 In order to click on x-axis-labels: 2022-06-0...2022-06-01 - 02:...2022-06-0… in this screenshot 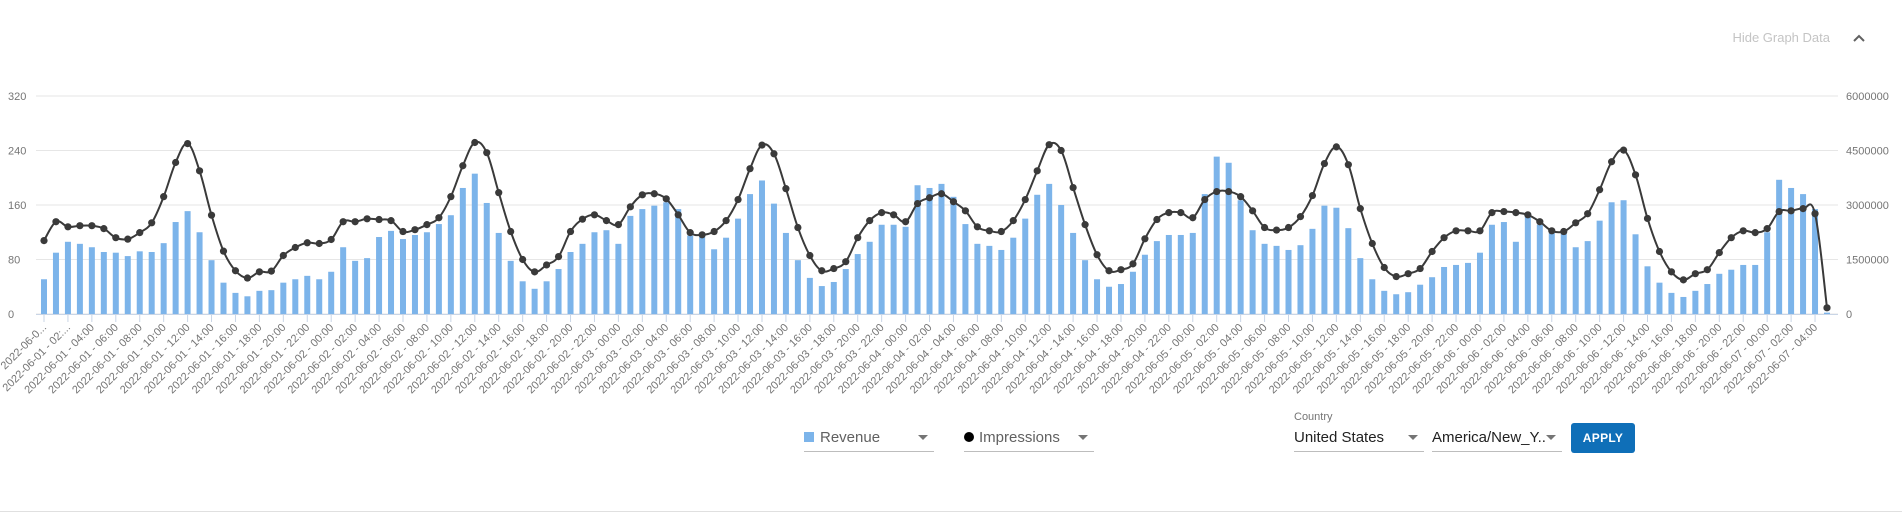, I will do `click(910, 359)`.